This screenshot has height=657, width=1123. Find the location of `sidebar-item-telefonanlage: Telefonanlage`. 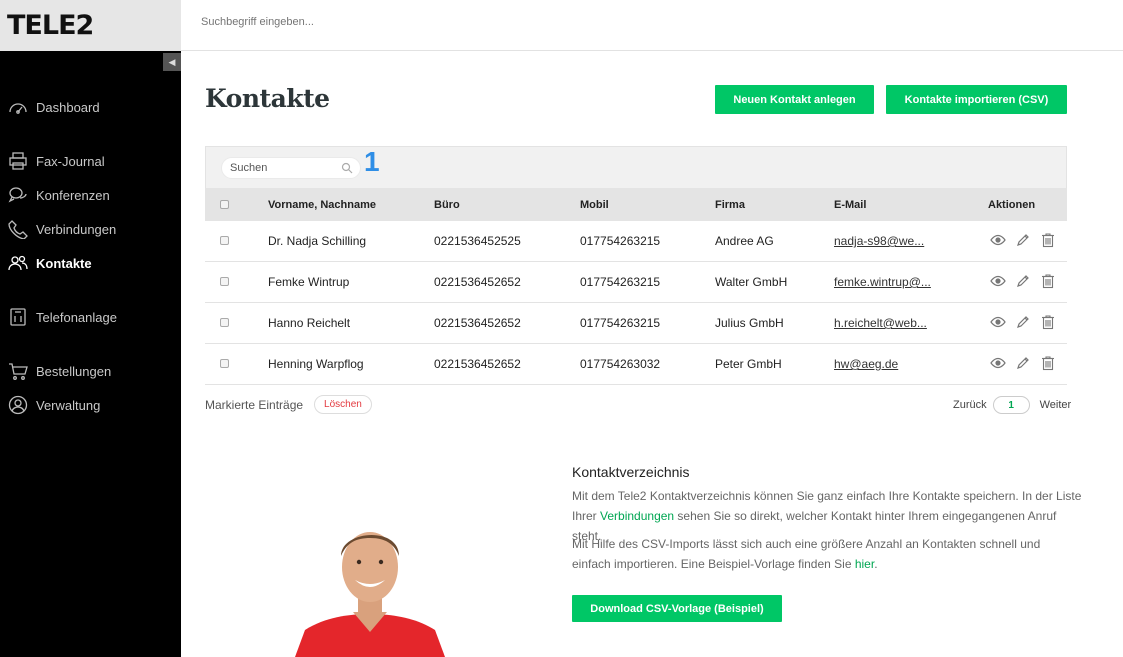

sidebar-item-telefonanlage: Telefonanlage is located at coordinates (62, 317).